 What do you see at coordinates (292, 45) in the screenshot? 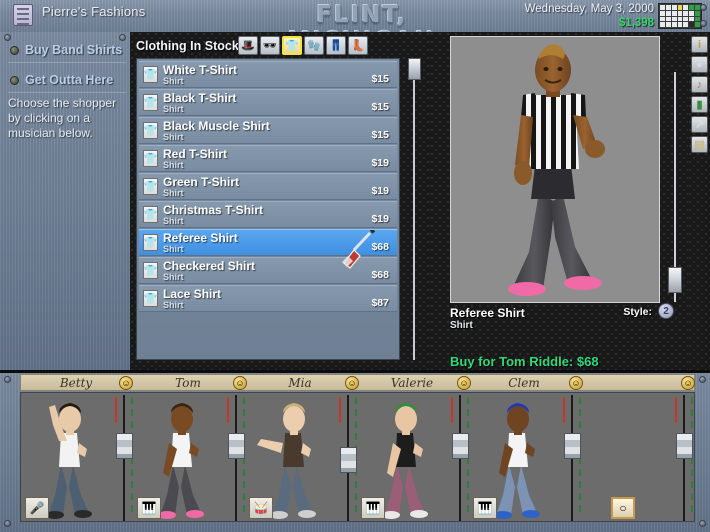
I see `shirt-category-icon: 👕` at bounding box center [292, 45].